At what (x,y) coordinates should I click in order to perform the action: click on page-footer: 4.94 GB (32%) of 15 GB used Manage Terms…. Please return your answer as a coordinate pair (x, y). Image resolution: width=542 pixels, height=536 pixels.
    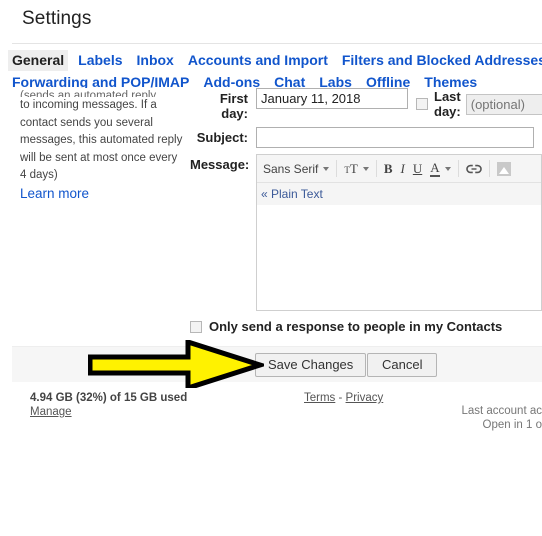
    Looking at the image, I should click on (277, 410).